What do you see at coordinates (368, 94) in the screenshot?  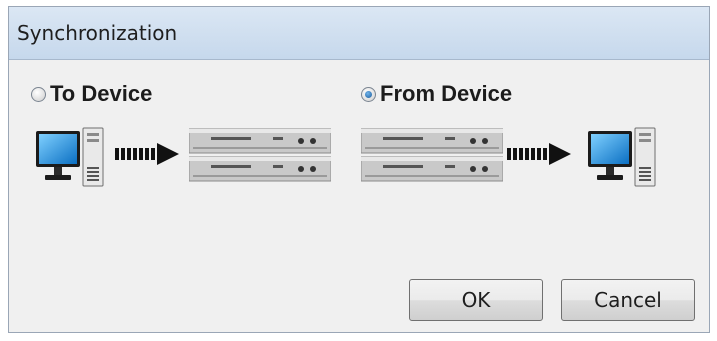 I see `from-device-radio` at bounding box center [368, 94].